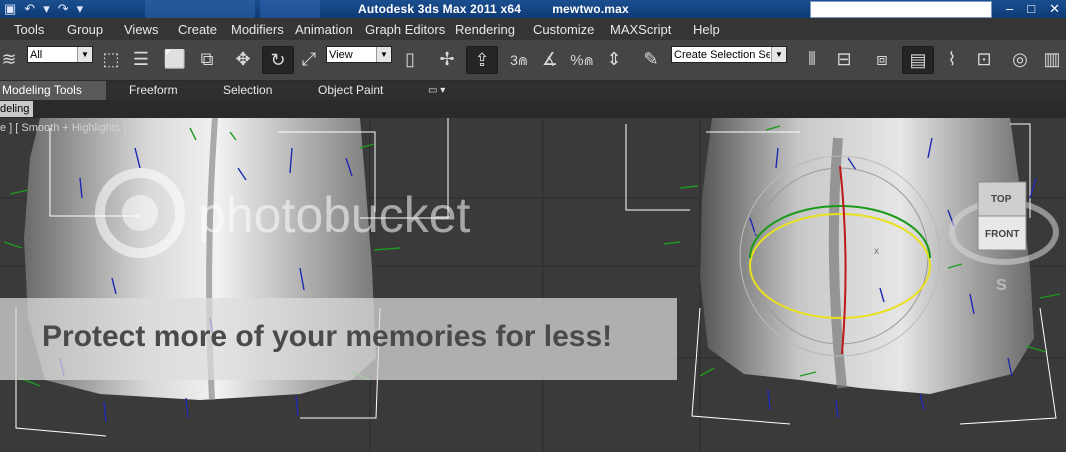 Image resolution: width=1066 pixels, height=452 pixels. Describe the element at coordinates (1052, 59) in the screenshot. I see `render-setup-icon: ▥` at that location.